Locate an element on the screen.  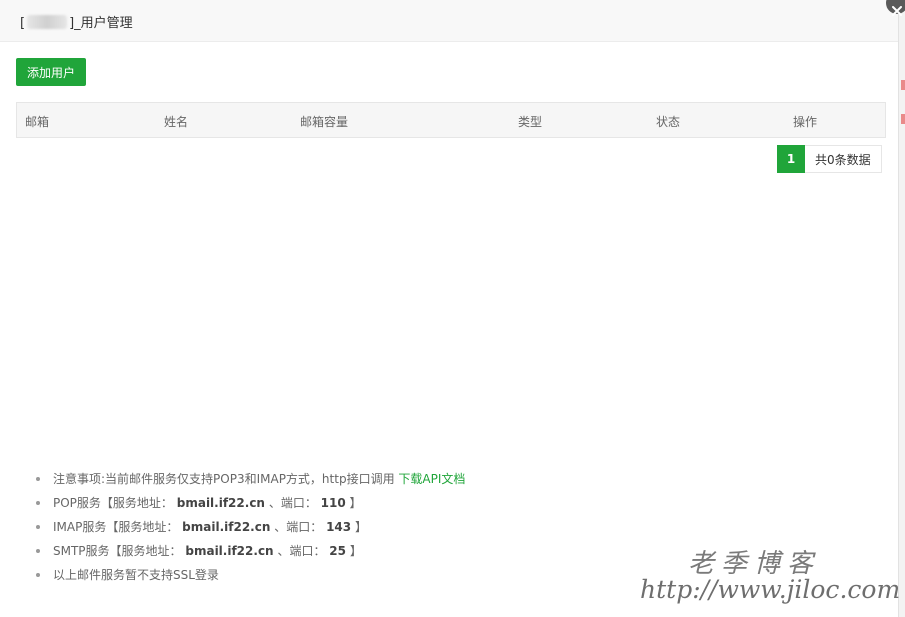
pagination: 1 共0条数据 is located at coordinates (829, 159).